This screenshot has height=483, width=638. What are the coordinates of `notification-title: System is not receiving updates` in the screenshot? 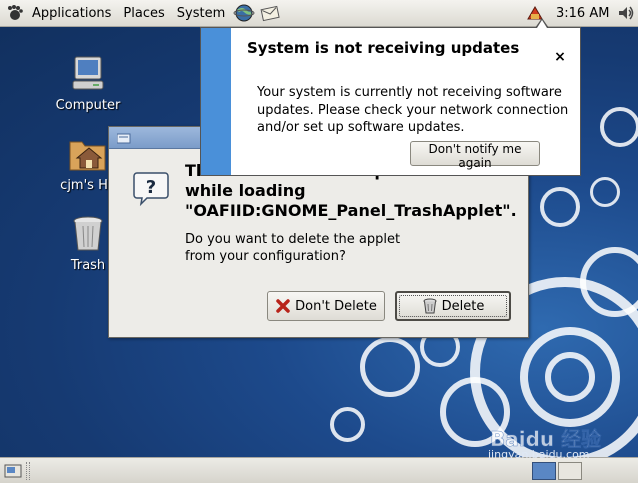 It's located at (383, 48).